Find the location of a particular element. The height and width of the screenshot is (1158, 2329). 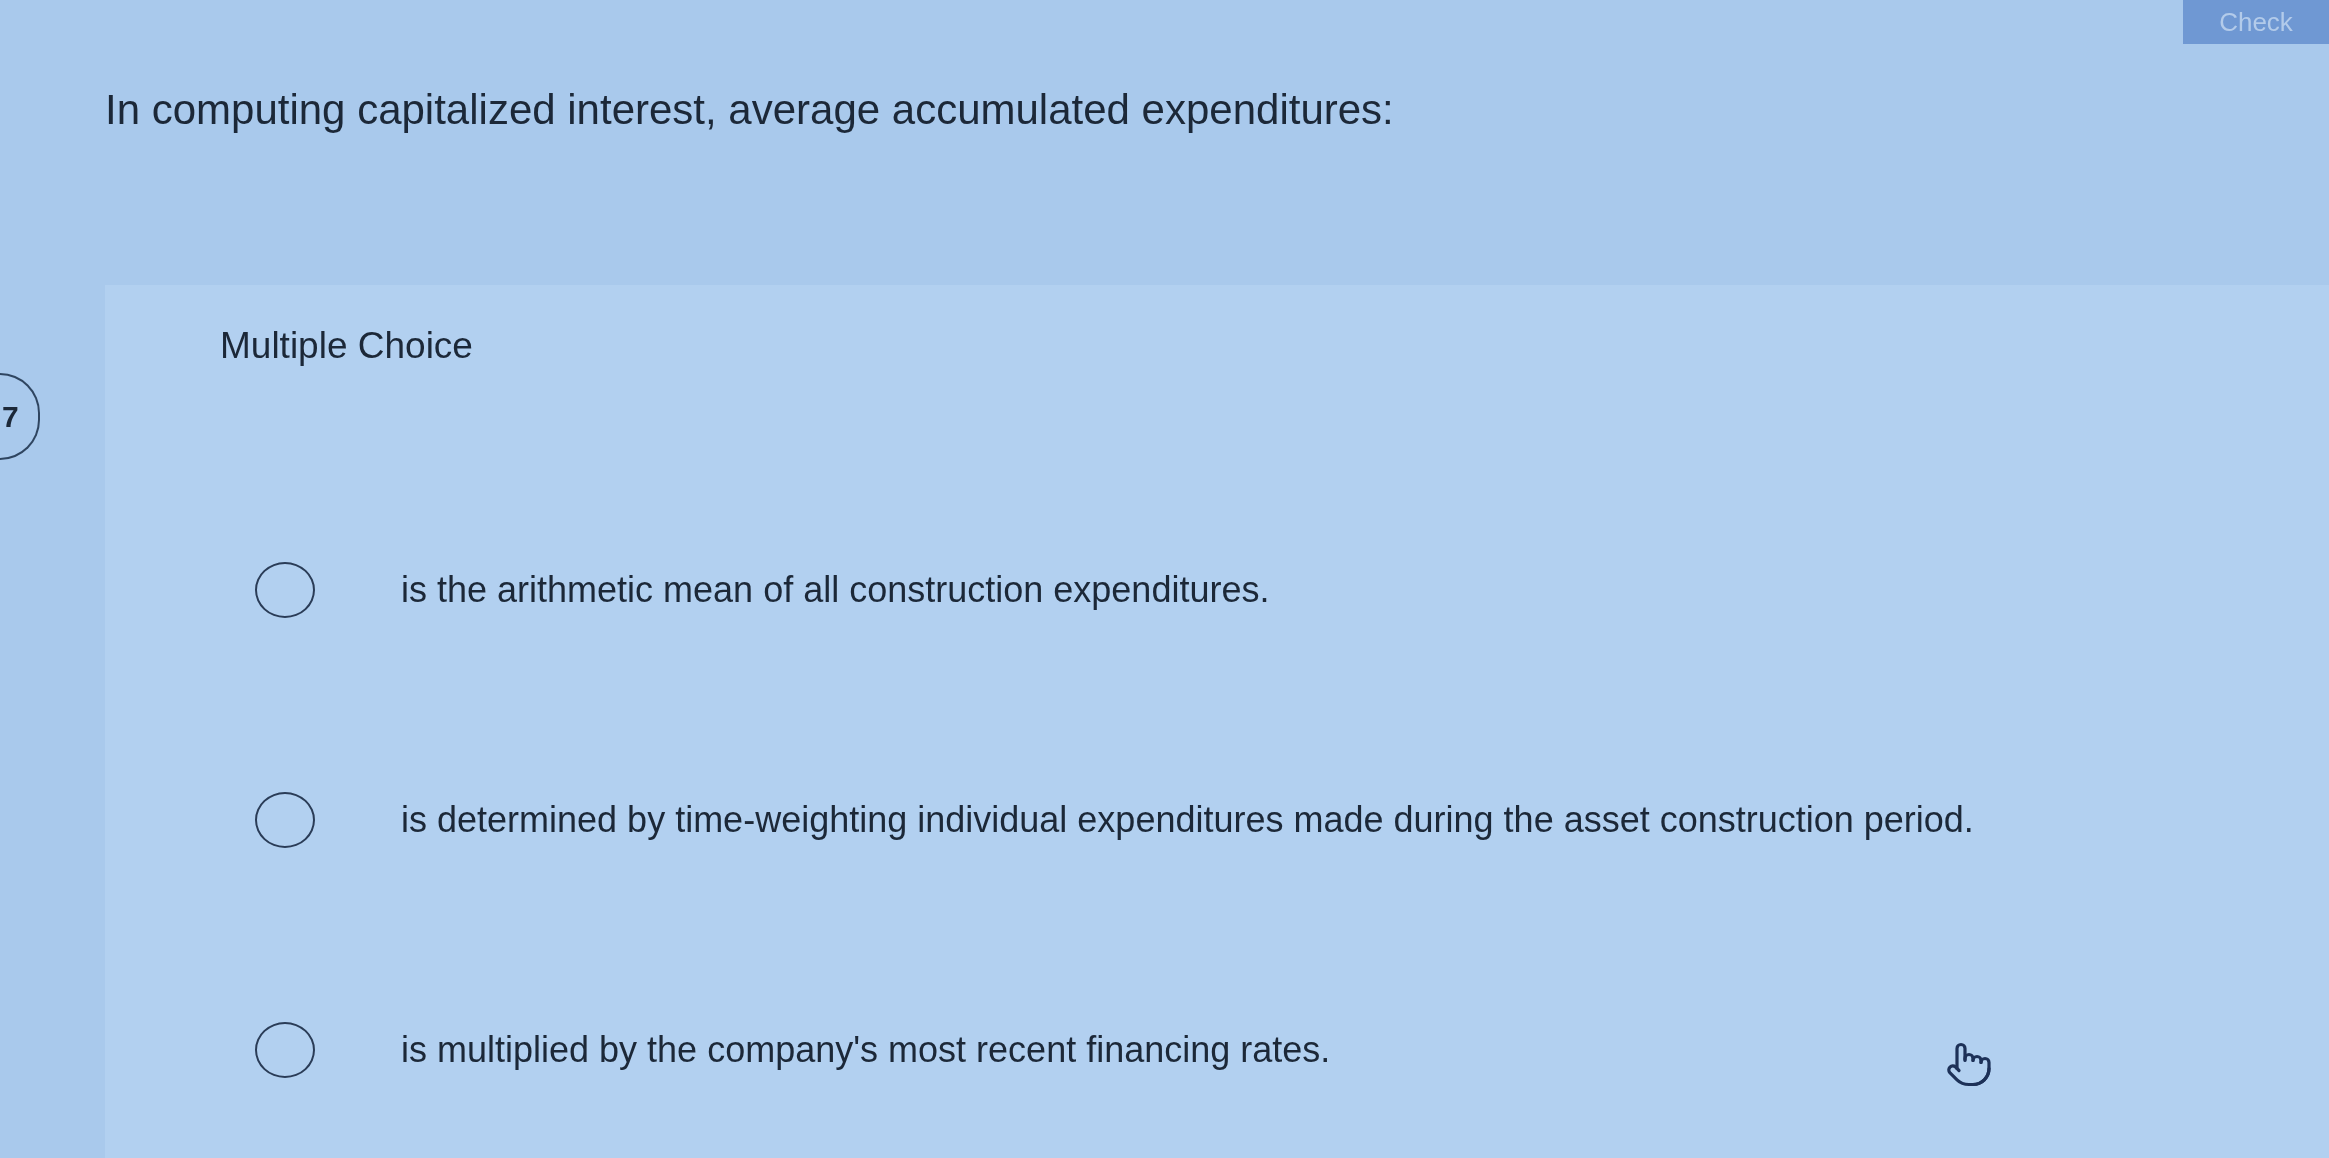

question-type-label: Multiple Choice is located at coordinates (346, 346).